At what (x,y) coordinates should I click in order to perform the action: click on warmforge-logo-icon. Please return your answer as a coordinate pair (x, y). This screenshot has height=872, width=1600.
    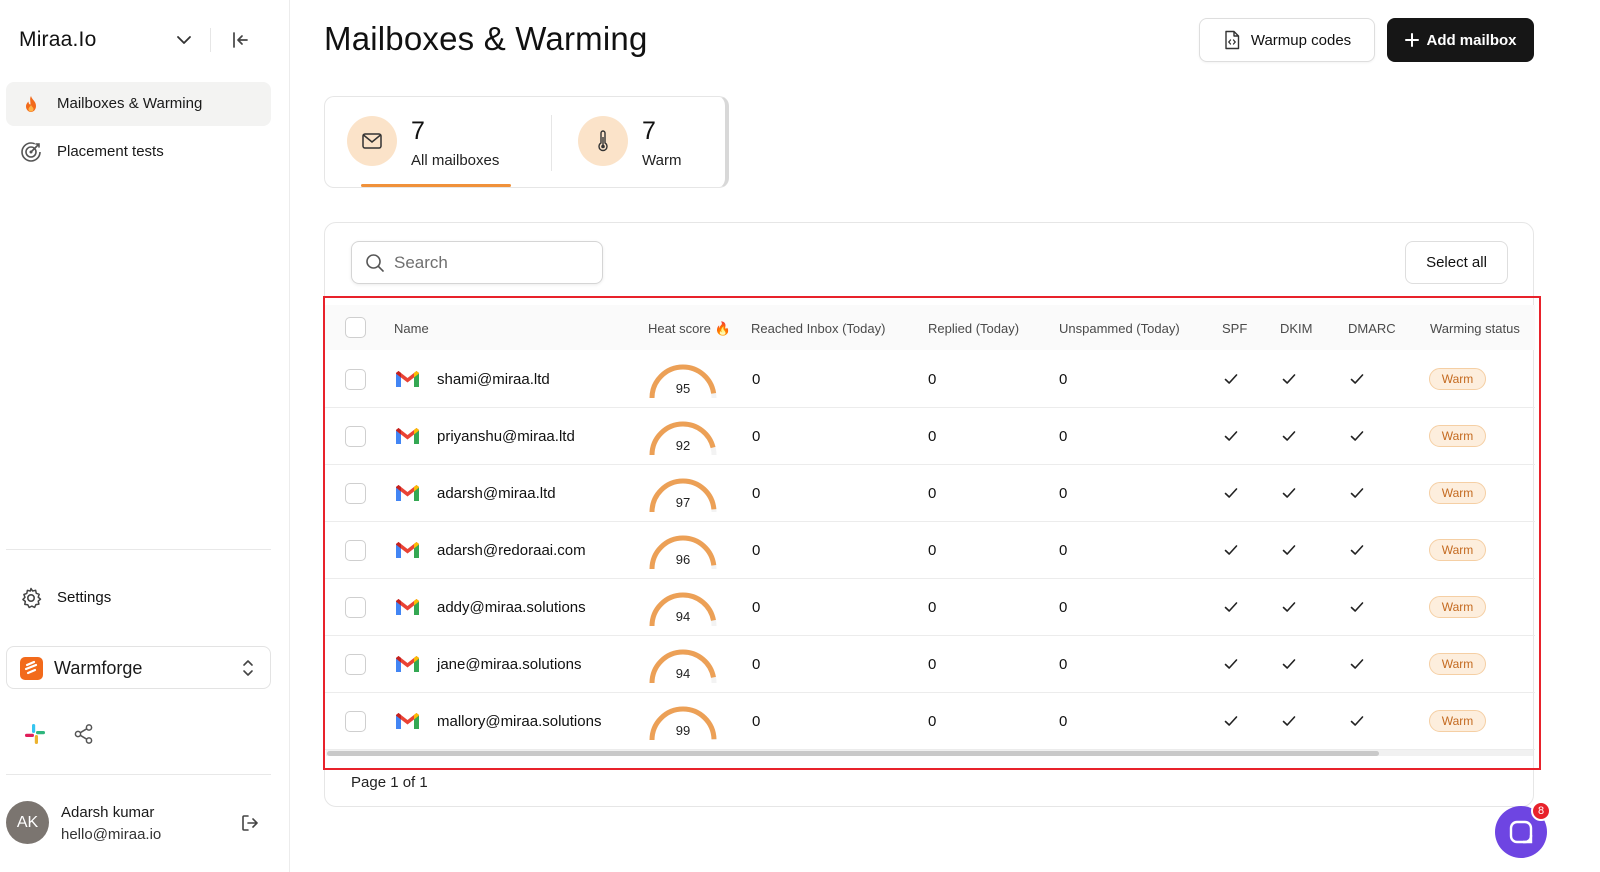
    Looking at the image, I should click on (31, 668).